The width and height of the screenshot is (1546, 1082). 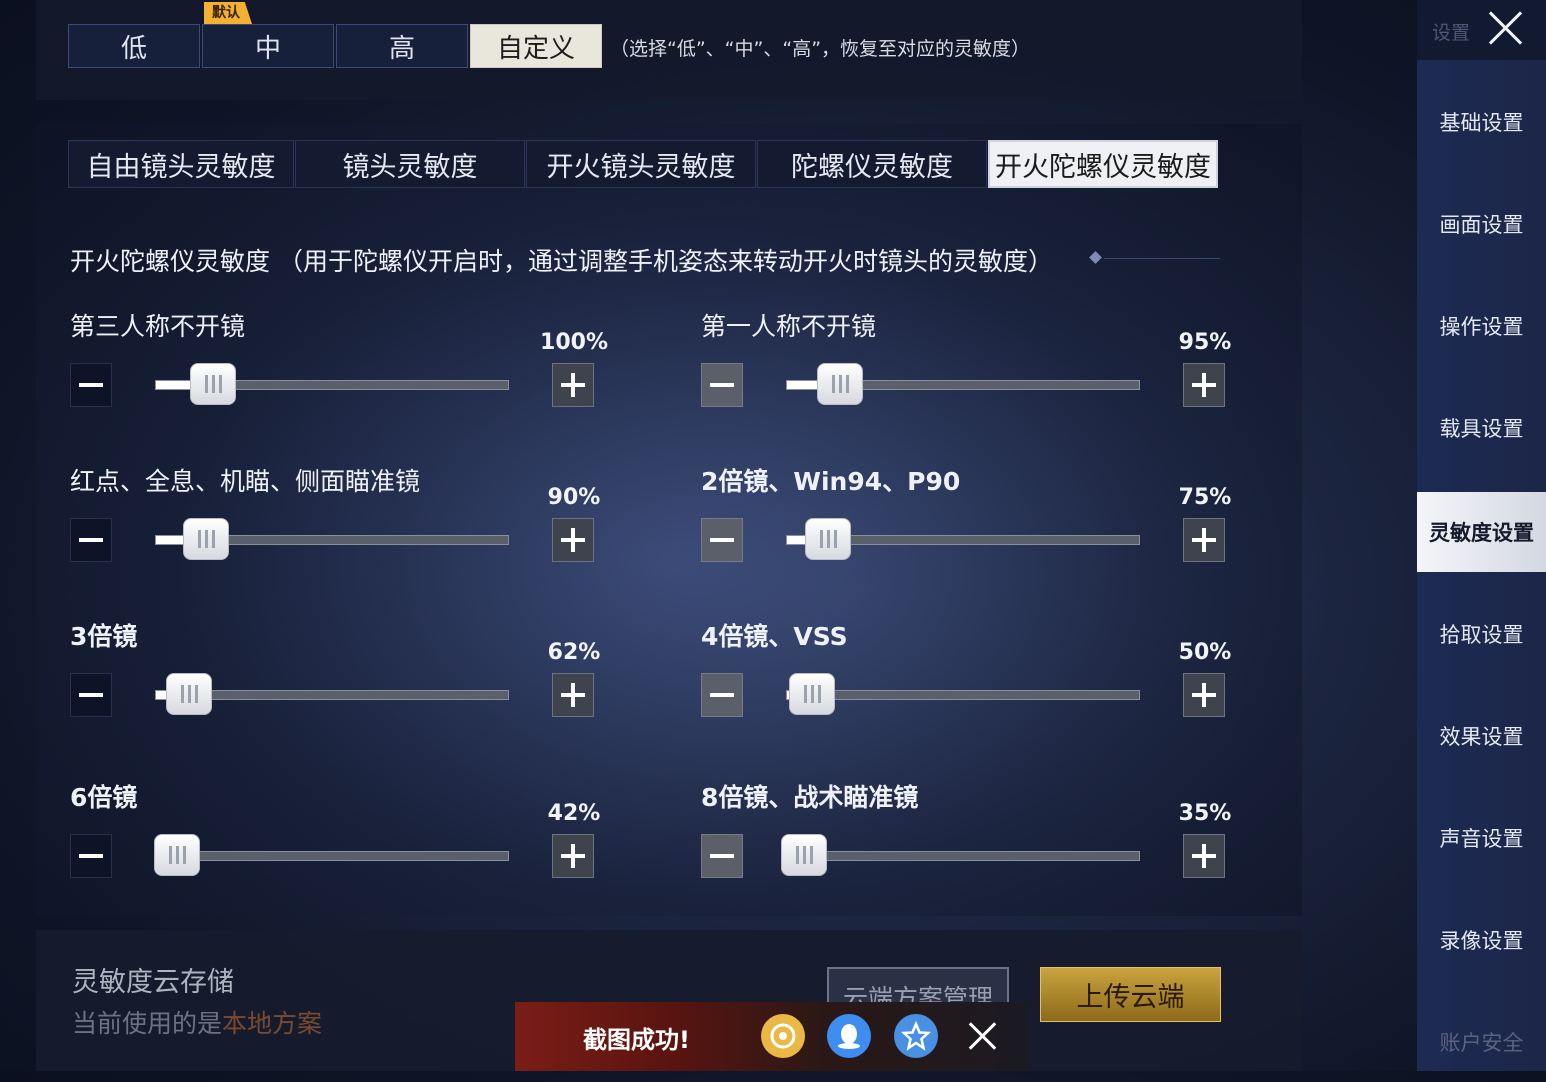 I want to click on preset-group: 低 中 高 自定义, so click(x=336, y=46).